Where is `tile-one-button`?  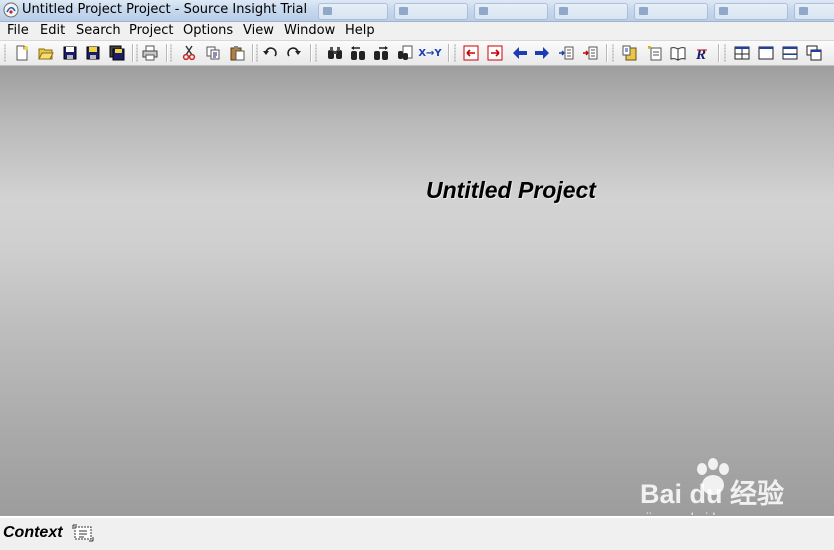
tile-one-button is located at coordinates (766, 53).